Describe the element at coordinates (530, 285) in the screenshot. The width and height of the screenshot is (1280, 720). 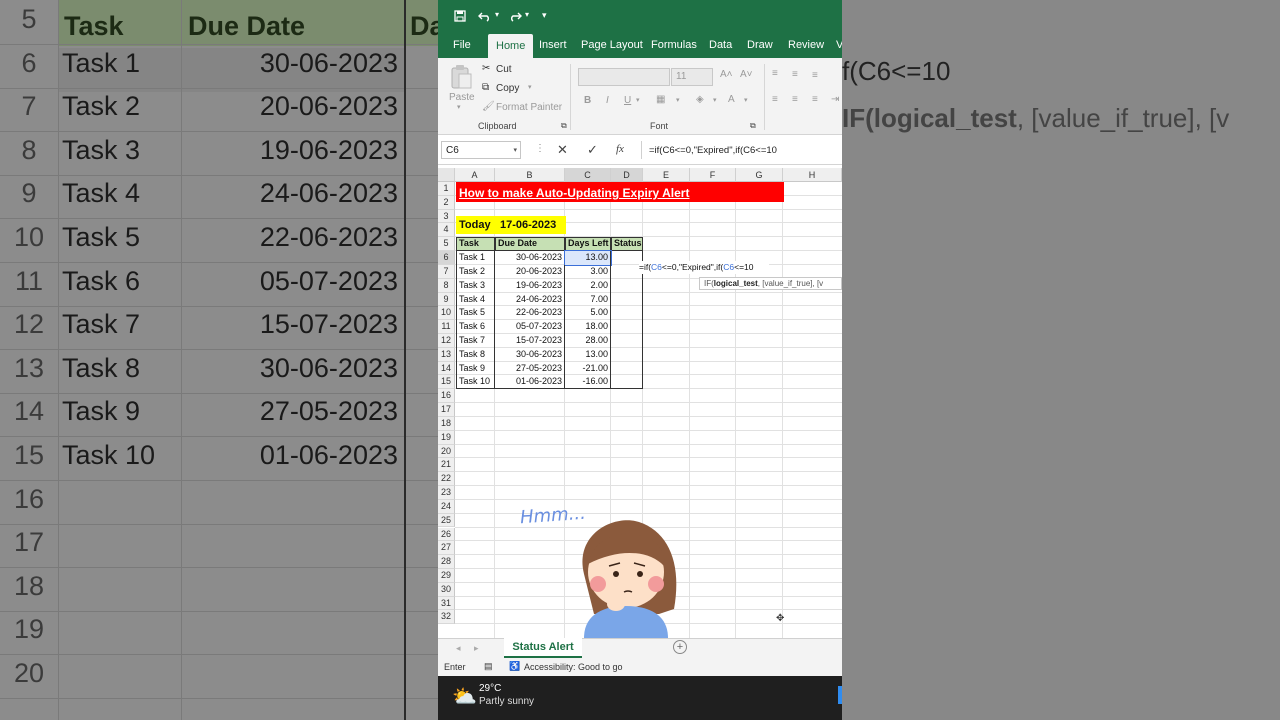
I see `due-date-cell: 19-06-2023` at that location.